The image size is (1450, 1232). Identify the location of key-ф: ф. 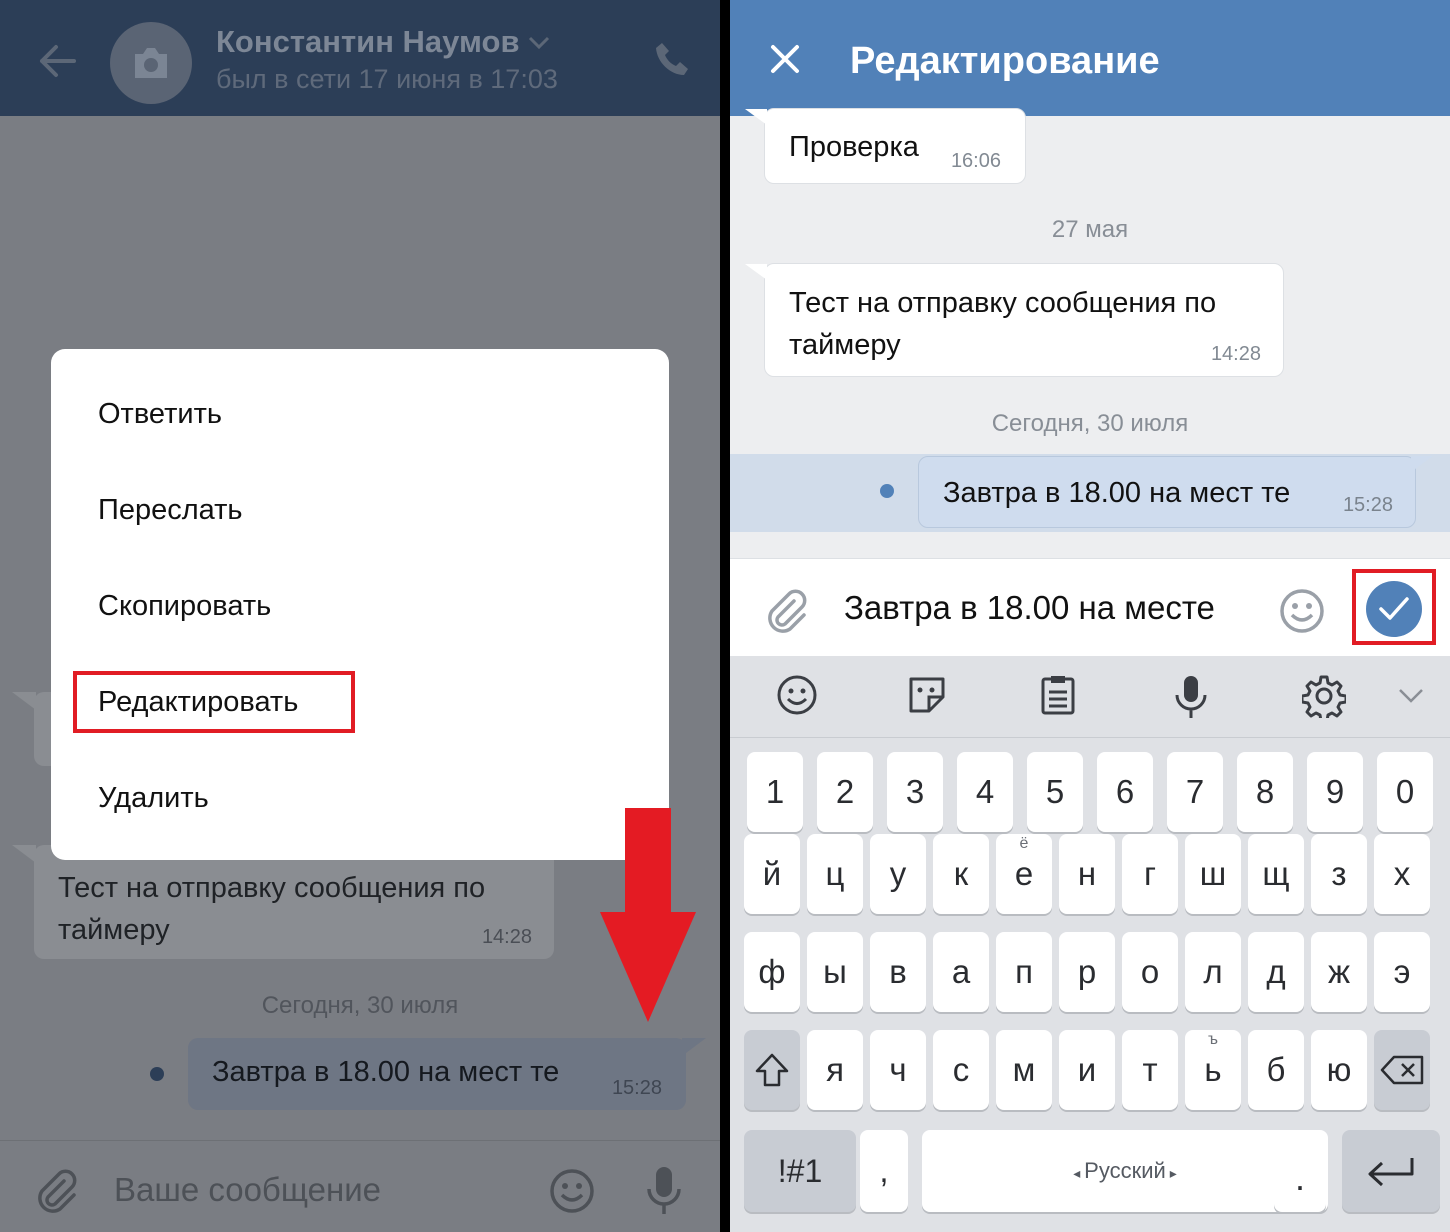
(772, 972).